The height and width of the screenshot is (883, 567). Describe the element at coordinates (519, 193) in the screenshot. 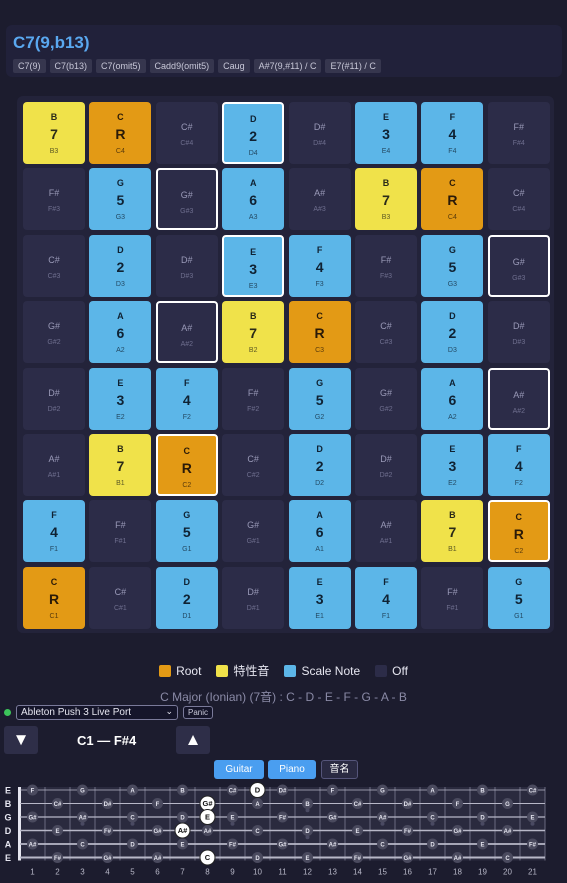

I see `pad-note-name: C#` at that location.